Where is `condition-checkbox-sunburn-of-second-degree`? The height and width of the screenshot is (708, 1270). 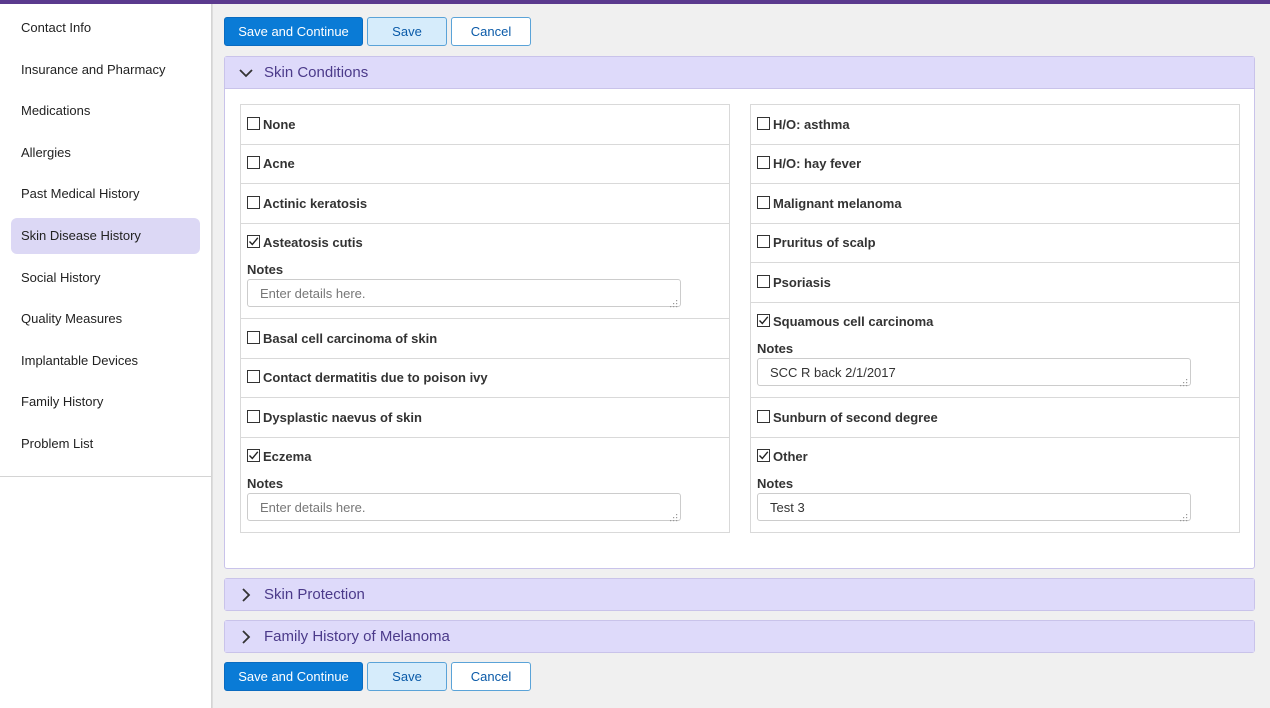
condition-checkbox-sunburn-of-second-degree is located at coordinates (763, 416).